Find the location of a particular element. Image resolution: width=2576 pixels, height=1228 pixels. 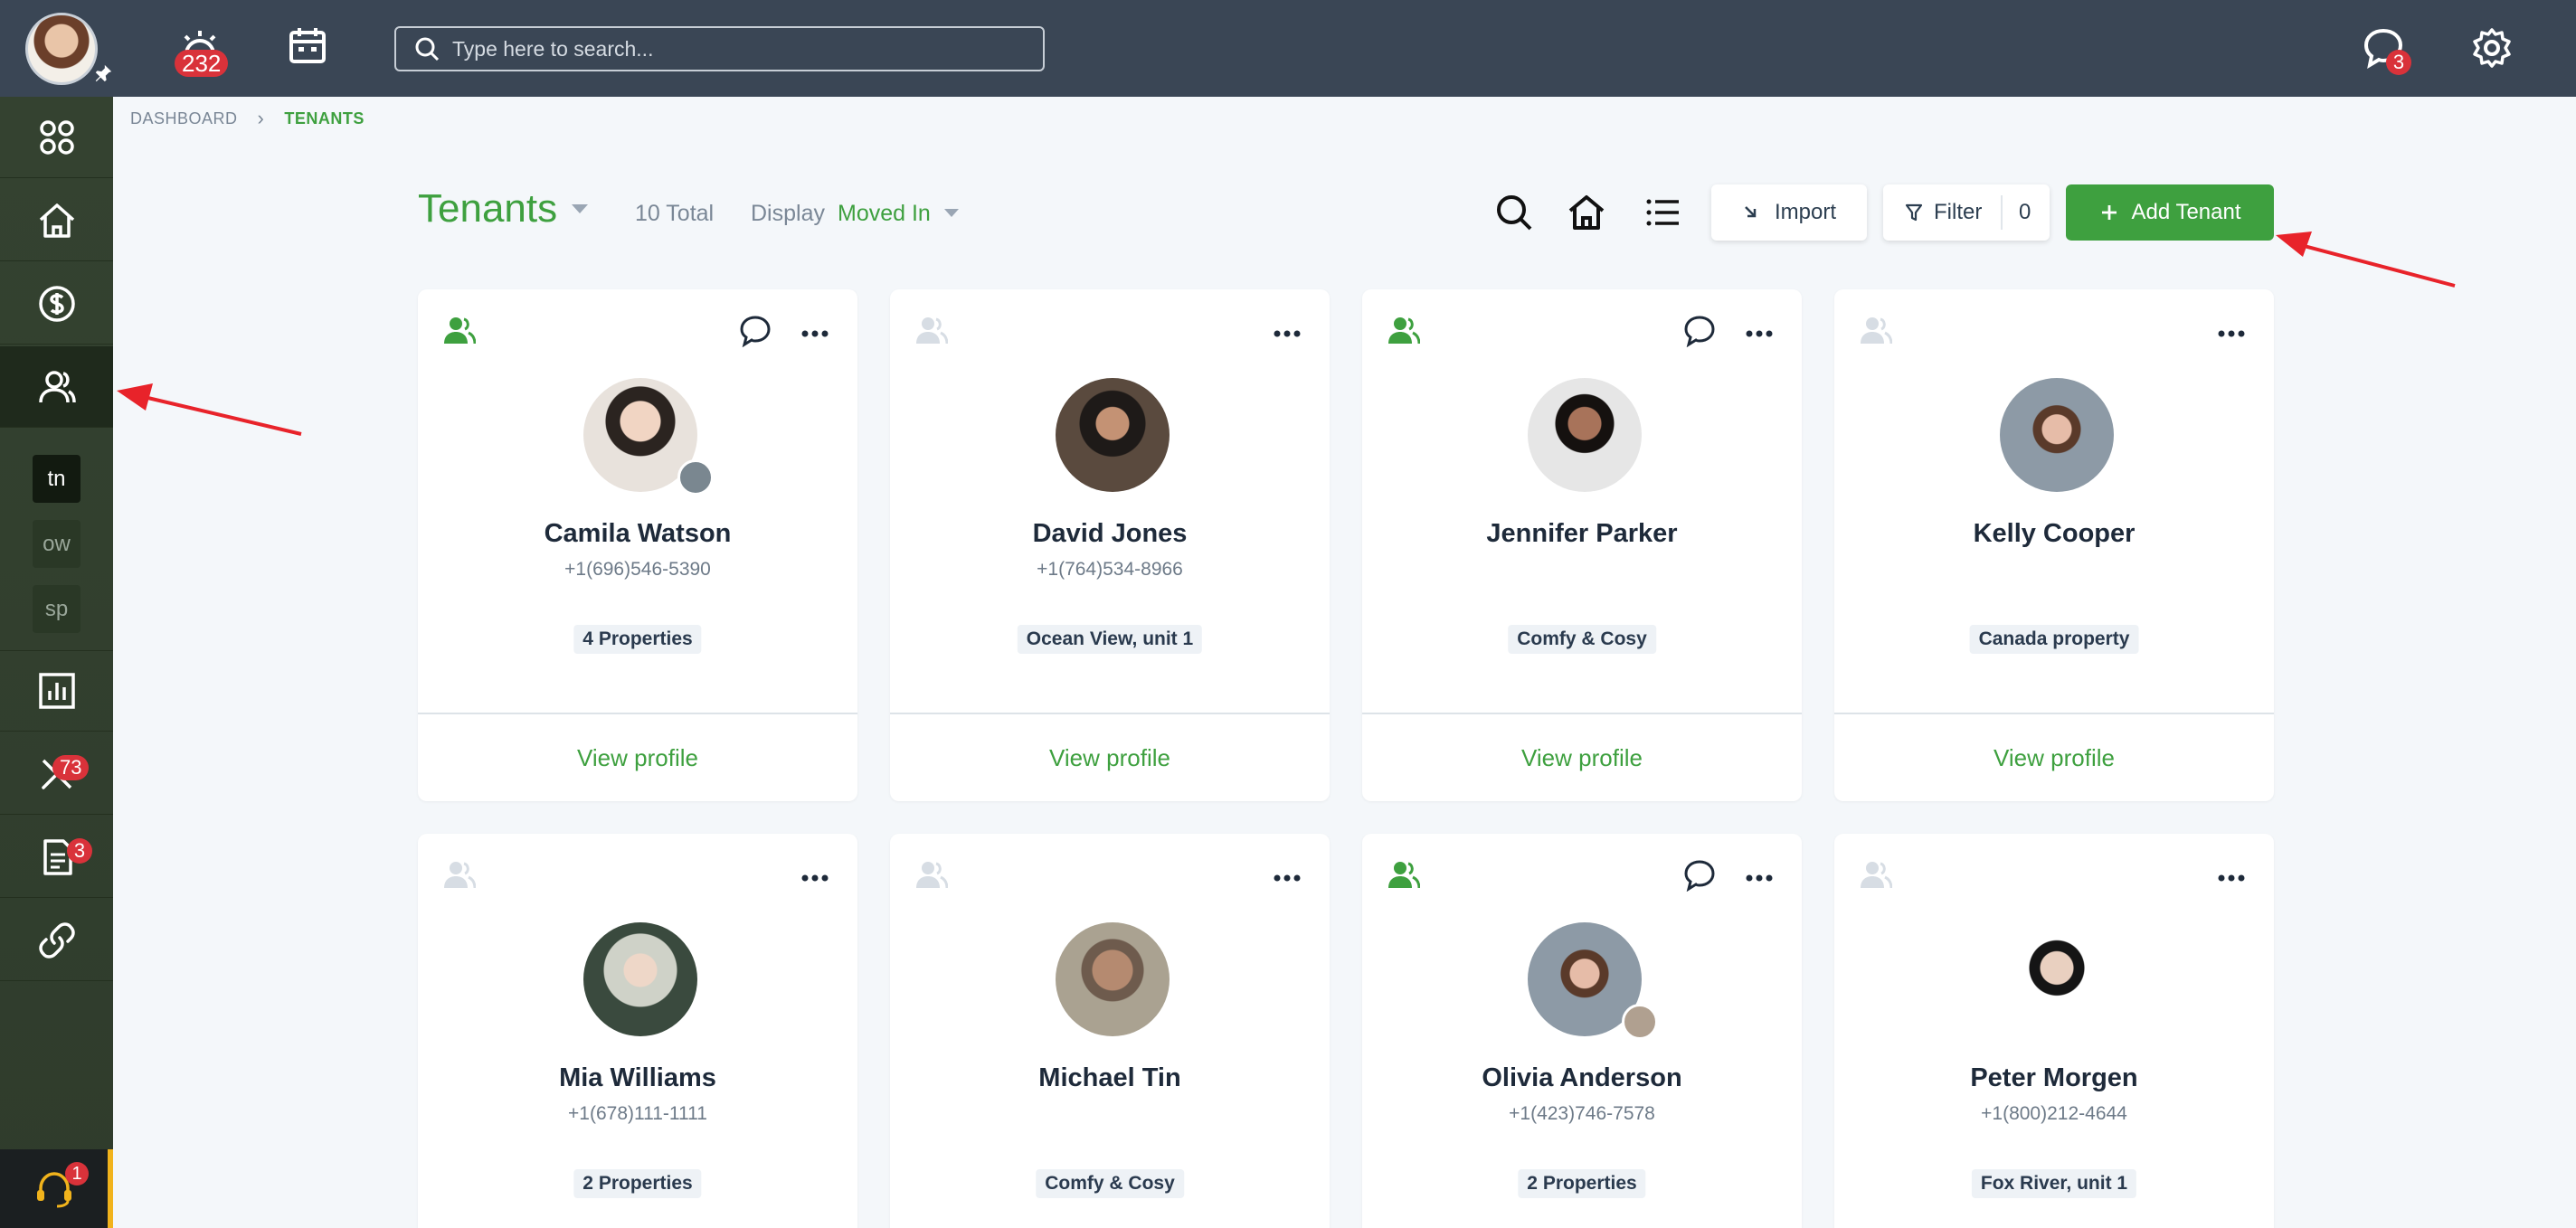

add-tenant-label: Add Tenant is located at coordinates (2186, 212).